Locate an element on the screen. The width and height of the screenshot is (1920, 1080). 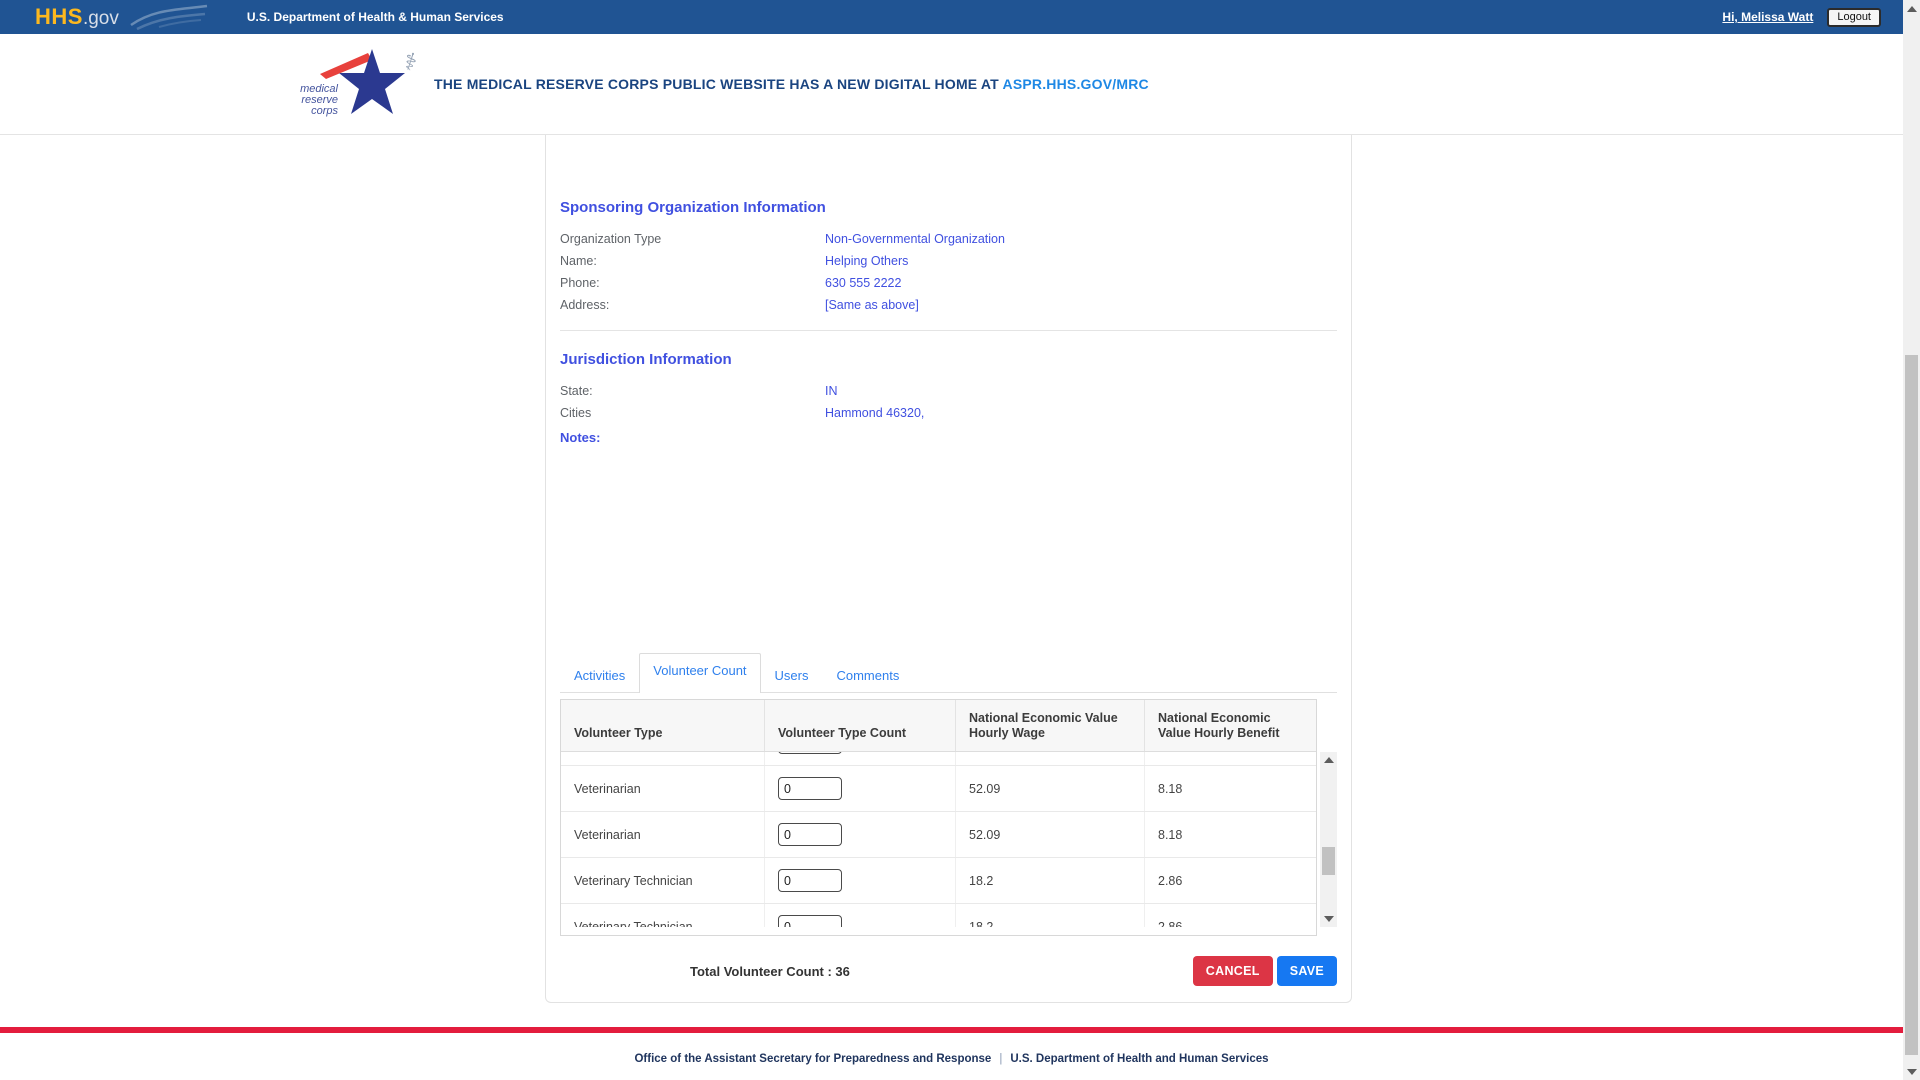
save-button: SAVE is located at coordinates (1306, 971).